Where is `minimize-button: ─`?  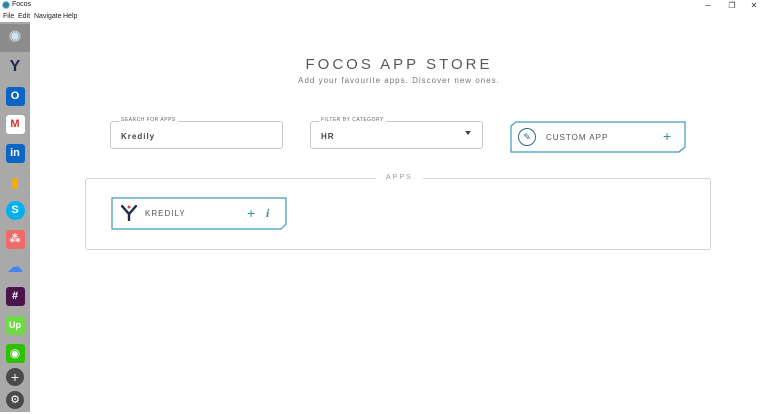 minimize-button: ─ is located at coordinates (708, 6).